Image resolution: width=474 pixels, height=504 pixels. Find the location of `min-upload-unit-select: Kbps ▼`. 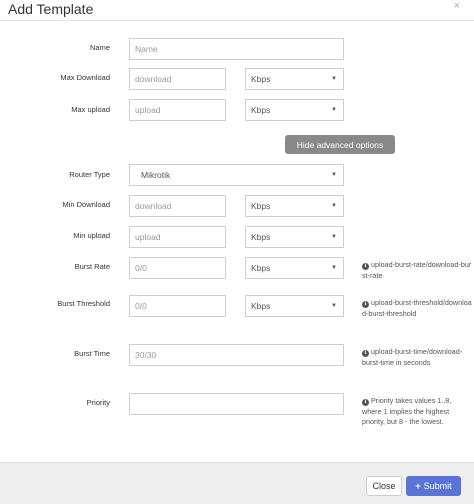

min-upload-unit-select: Kbps ▼ is located at coordinates (294, 237).